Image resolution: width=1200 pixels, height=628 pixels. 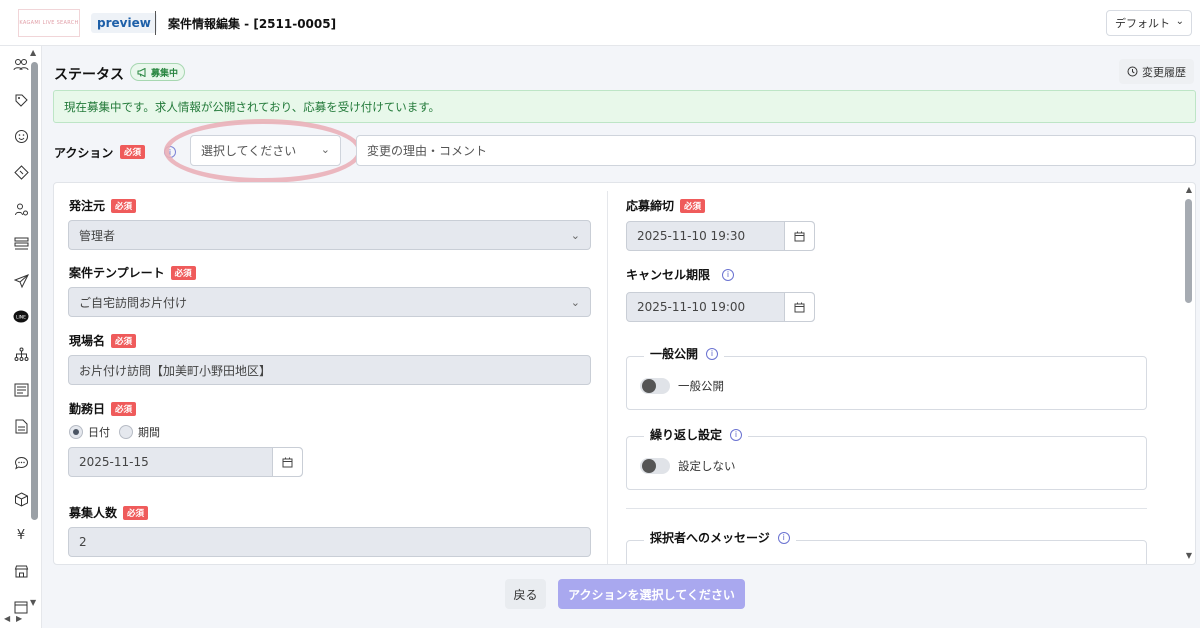 I want to click on history-button: 変更履歴, so click(x=1156, y=71).